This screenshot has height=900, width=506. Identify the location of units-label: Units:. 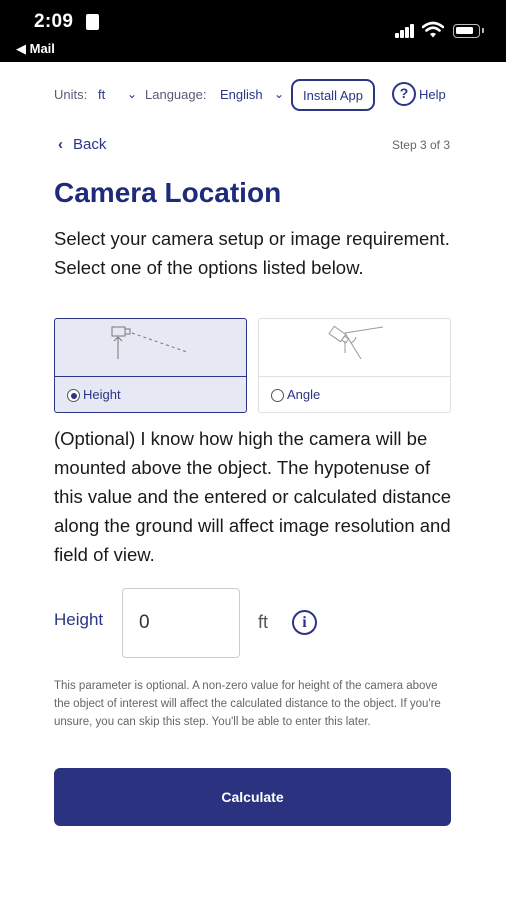
(71, 94).